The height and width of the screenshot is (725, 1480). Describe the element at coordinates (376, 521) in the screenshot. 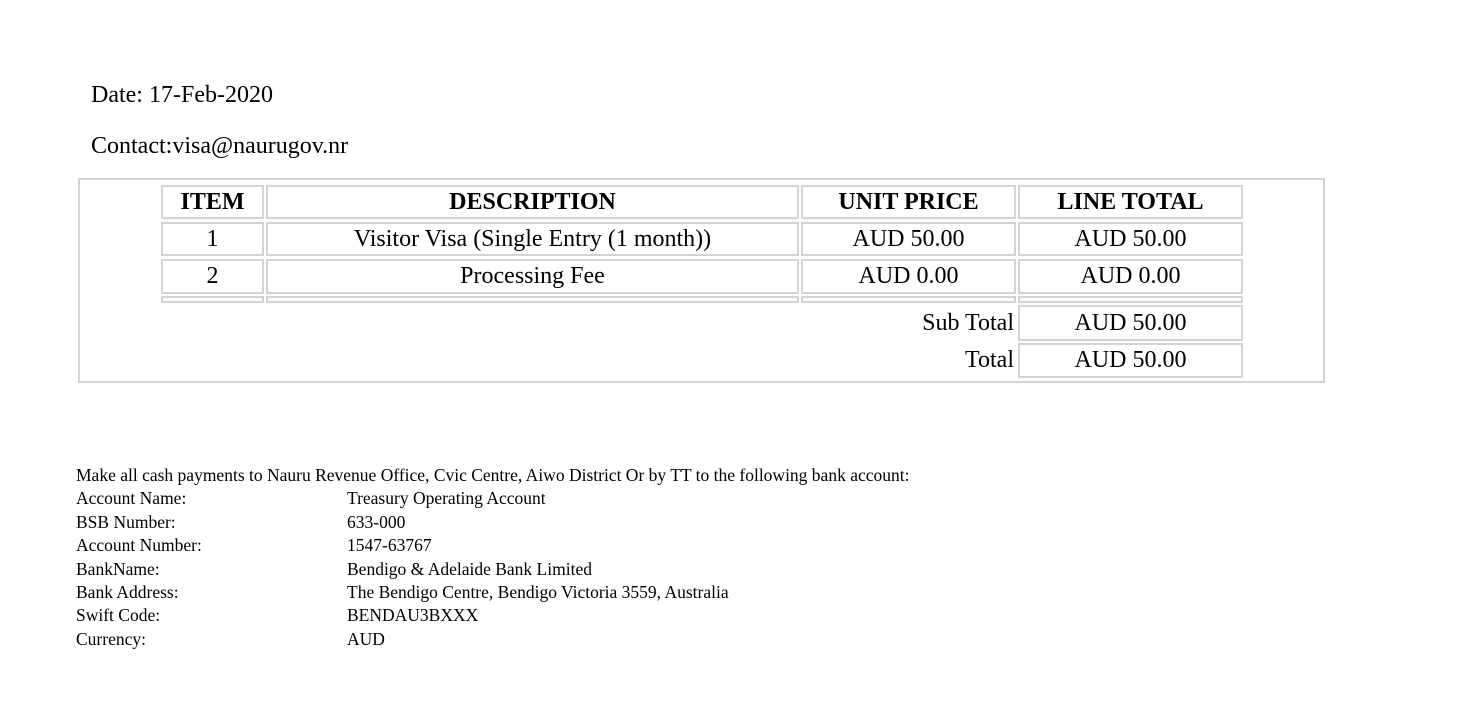

I see `detail-value: 633-000` at that location.